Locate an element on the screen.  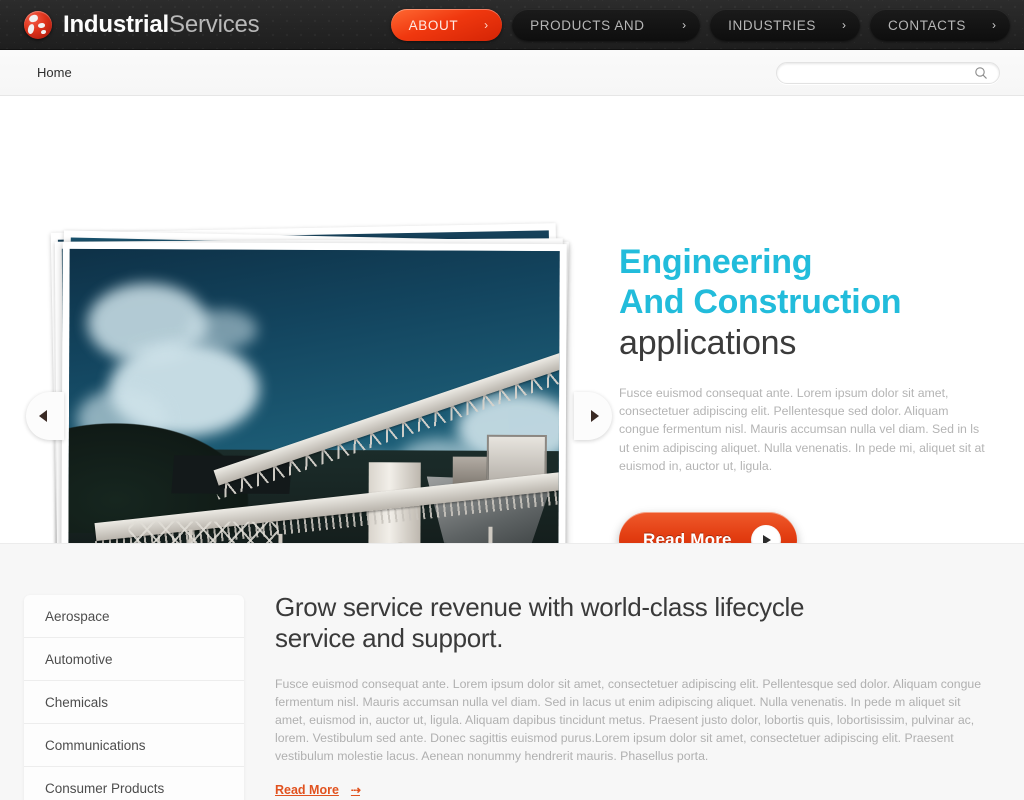
search-area is located at coordinates (888, 72).